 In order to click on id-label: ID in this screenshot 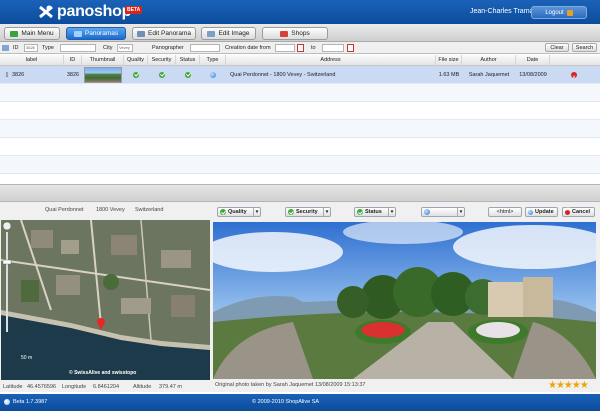, I will do `click(16, 48)`.